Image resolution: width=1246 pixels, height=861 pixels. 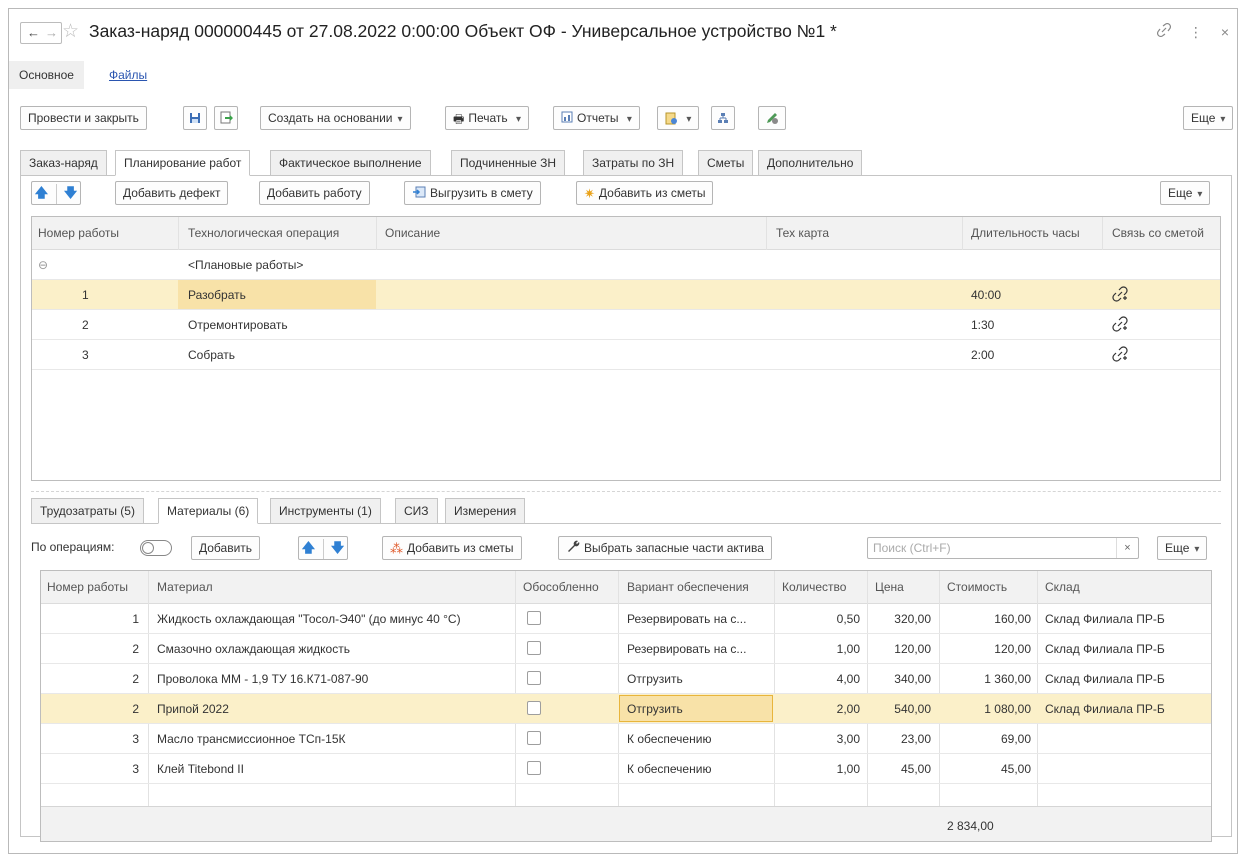 What do you see at coordinates (43, 265) in the screenshot?
I see `group-collapse-icon: ⊖` at bounding box center [43, 265].